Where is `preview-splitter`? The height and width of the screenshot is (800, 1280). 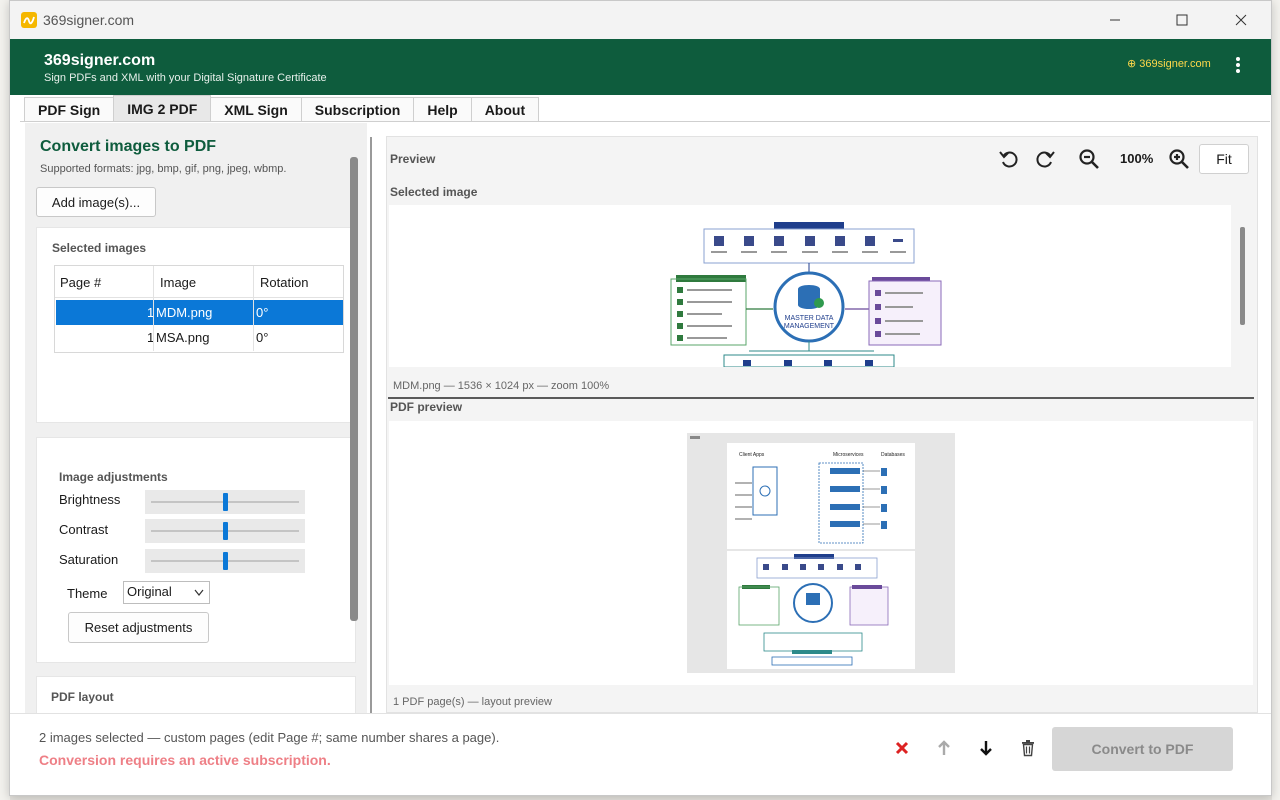
preview-splitter is located at coordinates (821, 398).